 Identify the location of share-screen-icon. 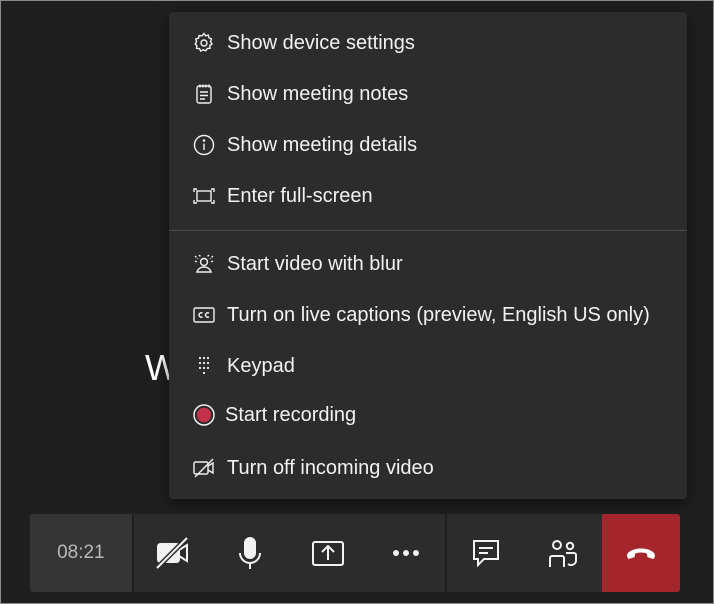
(328, 553).